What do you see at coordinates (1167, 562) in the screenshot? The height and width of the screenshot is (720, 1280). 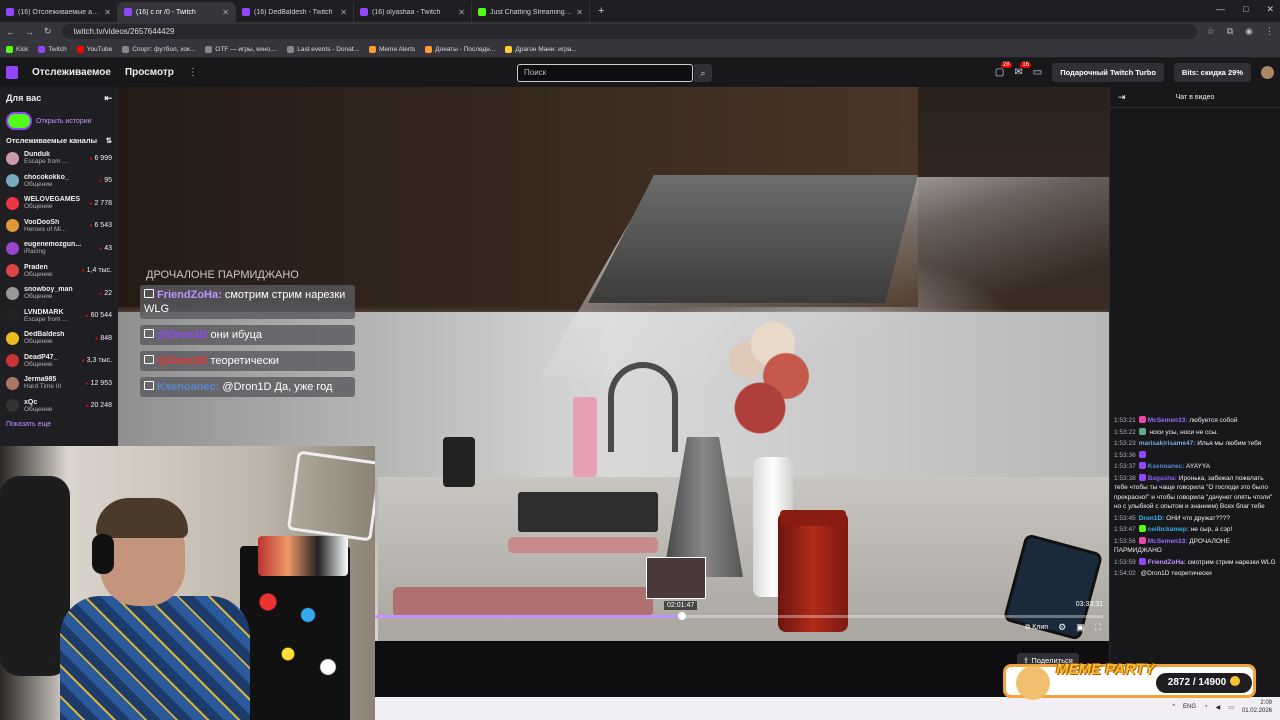 I see `chat-username: FriendZoHa:` at bounding box center [1167, 562].